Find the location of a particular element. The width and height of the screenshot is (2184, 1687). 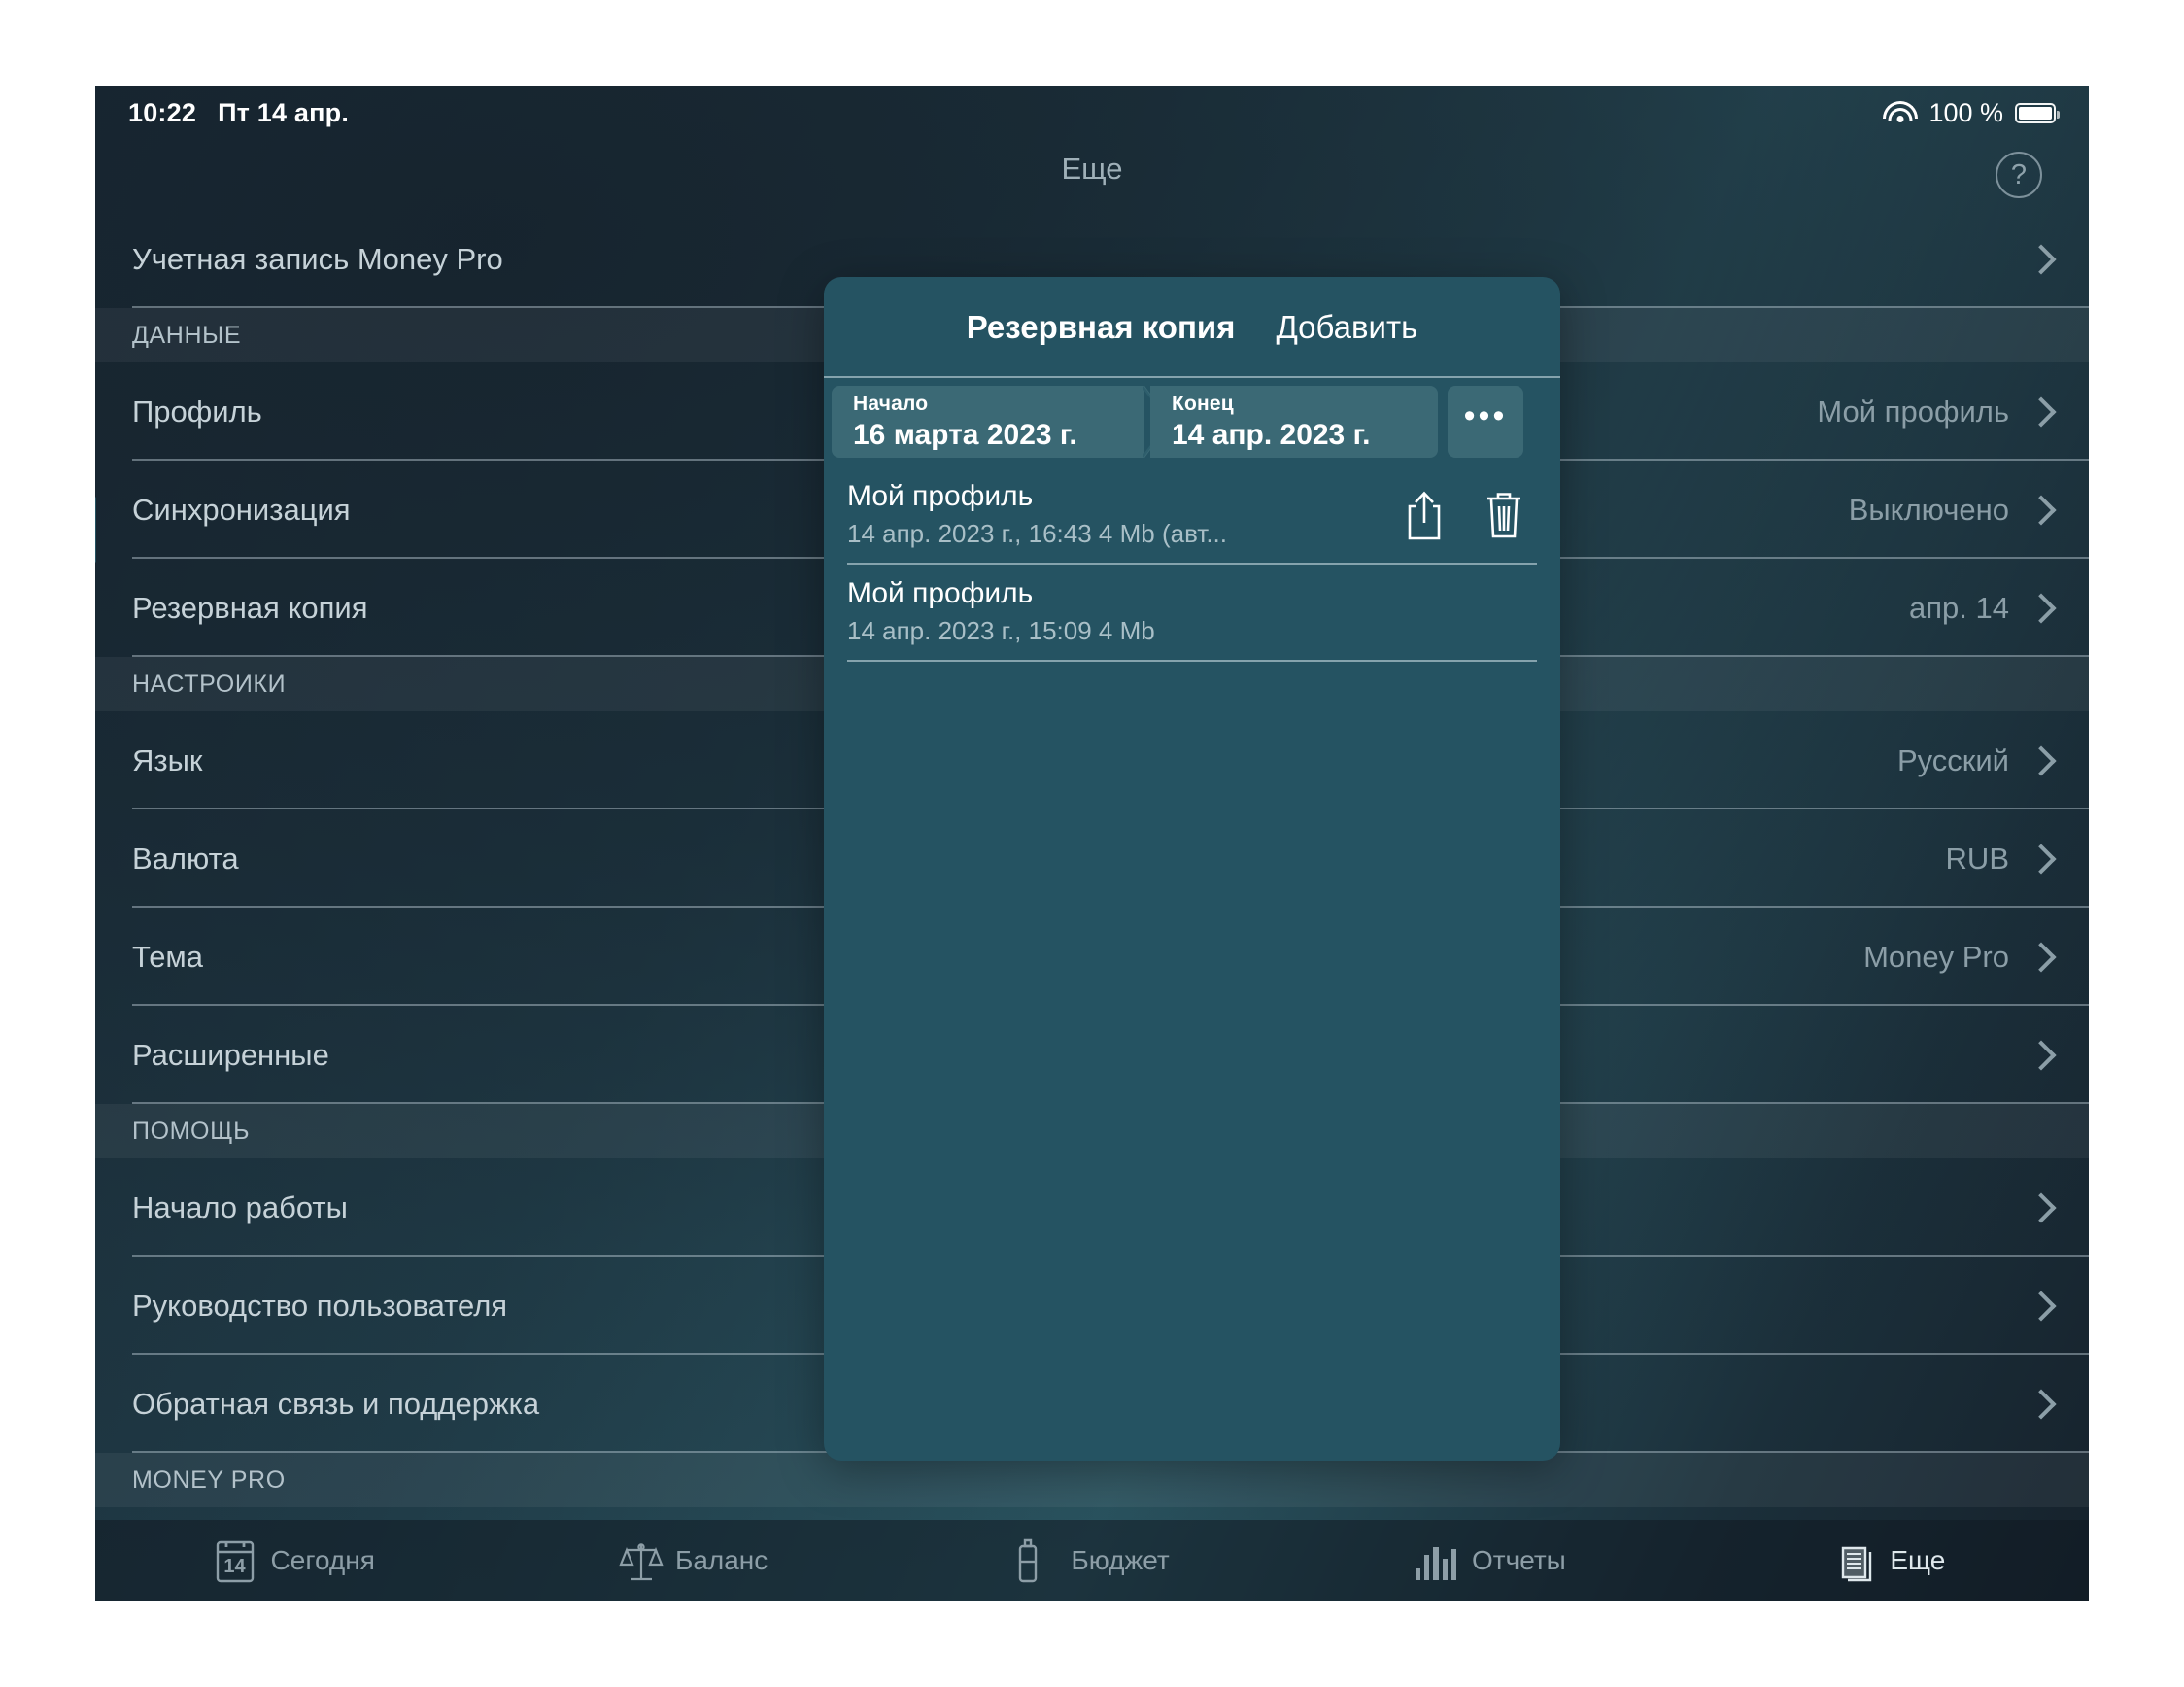

range-start-button: Начало 16 марта 2023 г. is located at coordinates (1002, 422).